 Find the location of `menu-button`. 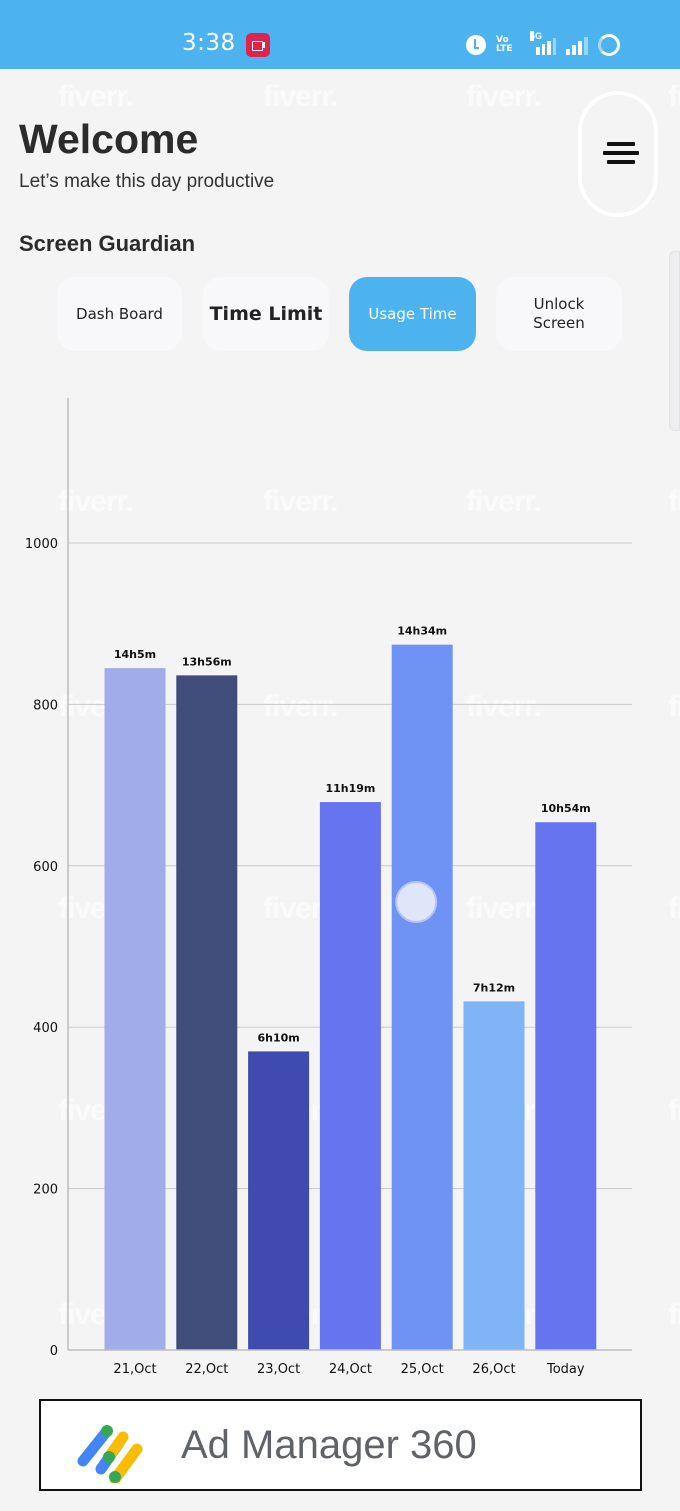

menu-button is located at coordinates (618, 154).